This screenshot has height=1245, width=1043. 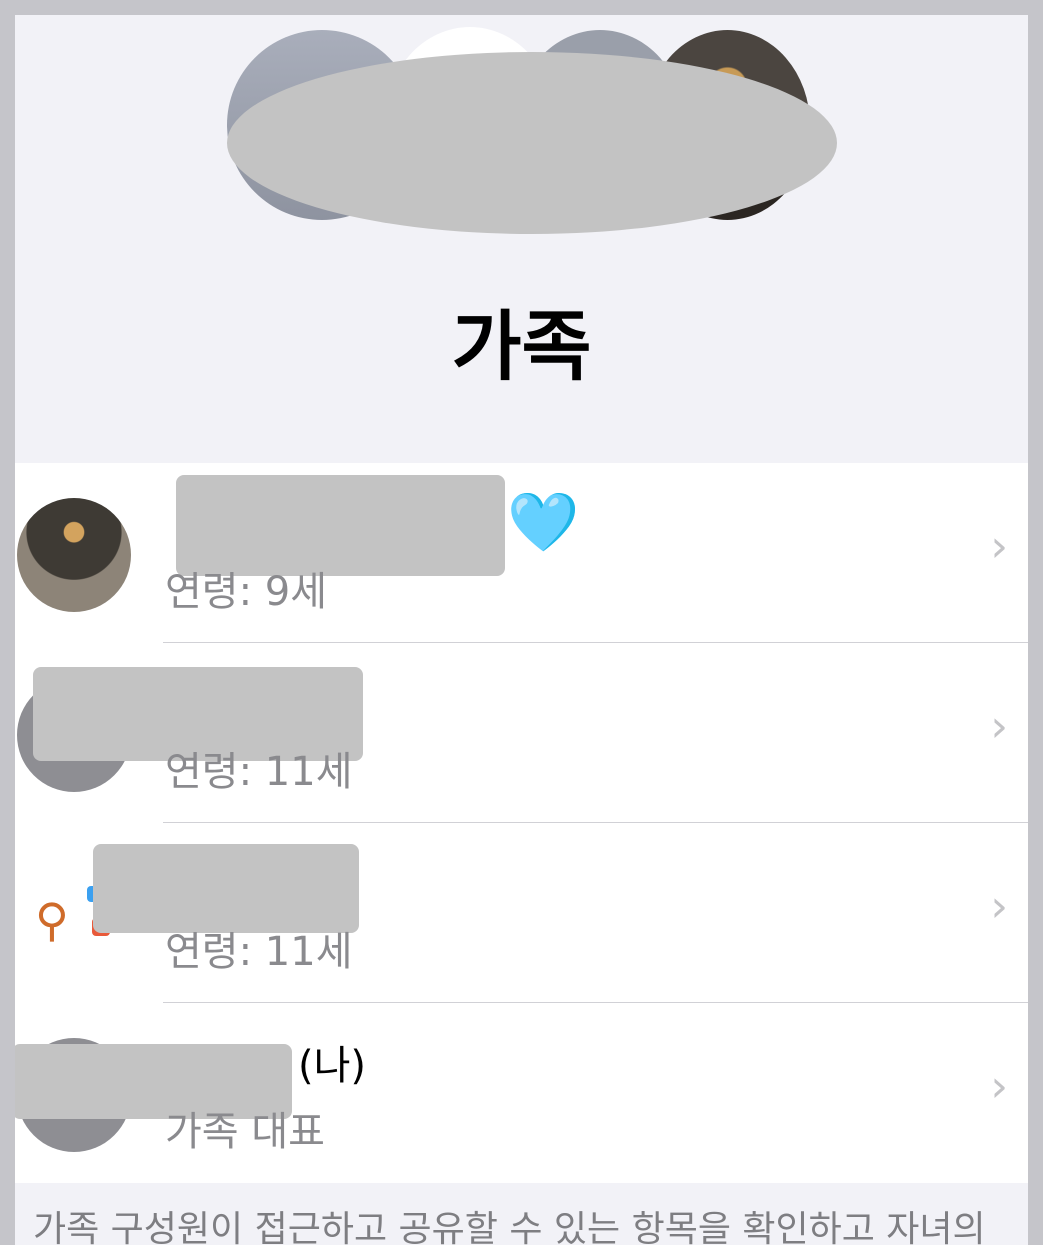 What do you see at coordinates (521, 733) in the screenshot?
I see `family-member-row: 연령: 11세 ›` at bounding box center [521, 733].